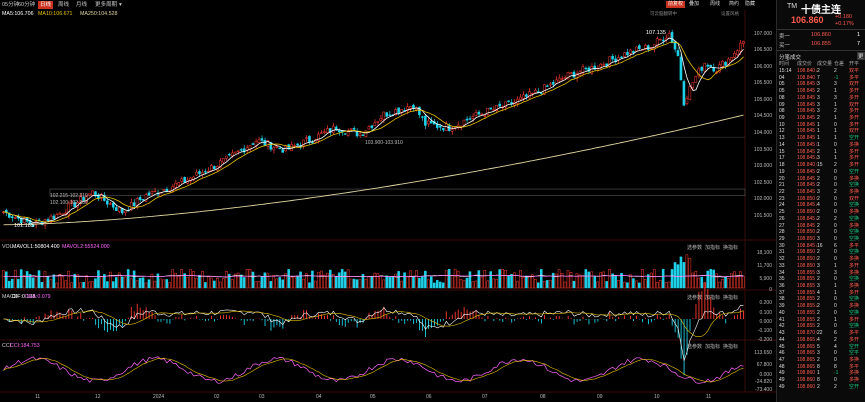  What do you see at coordinates (120, 5) in the screenshot?
I see `chevron-down-icon: ▾` at bounding box center [120, 5].